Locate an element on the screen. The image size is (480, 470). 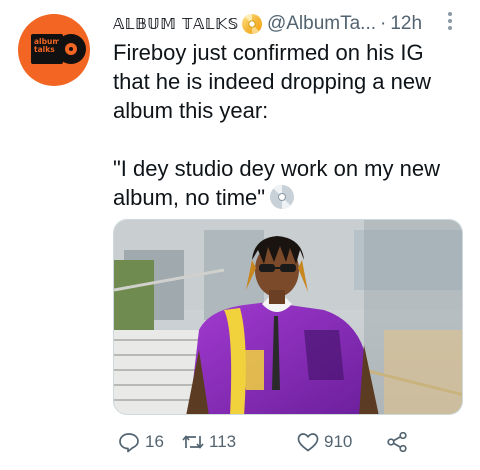
tweet-header: 𝔸𝕃𝔹𝕌𝕄 𝕋𝔸𝕃𝕂𝕊 @AlbumTa... · 12h is located at coordinates (267, 24).